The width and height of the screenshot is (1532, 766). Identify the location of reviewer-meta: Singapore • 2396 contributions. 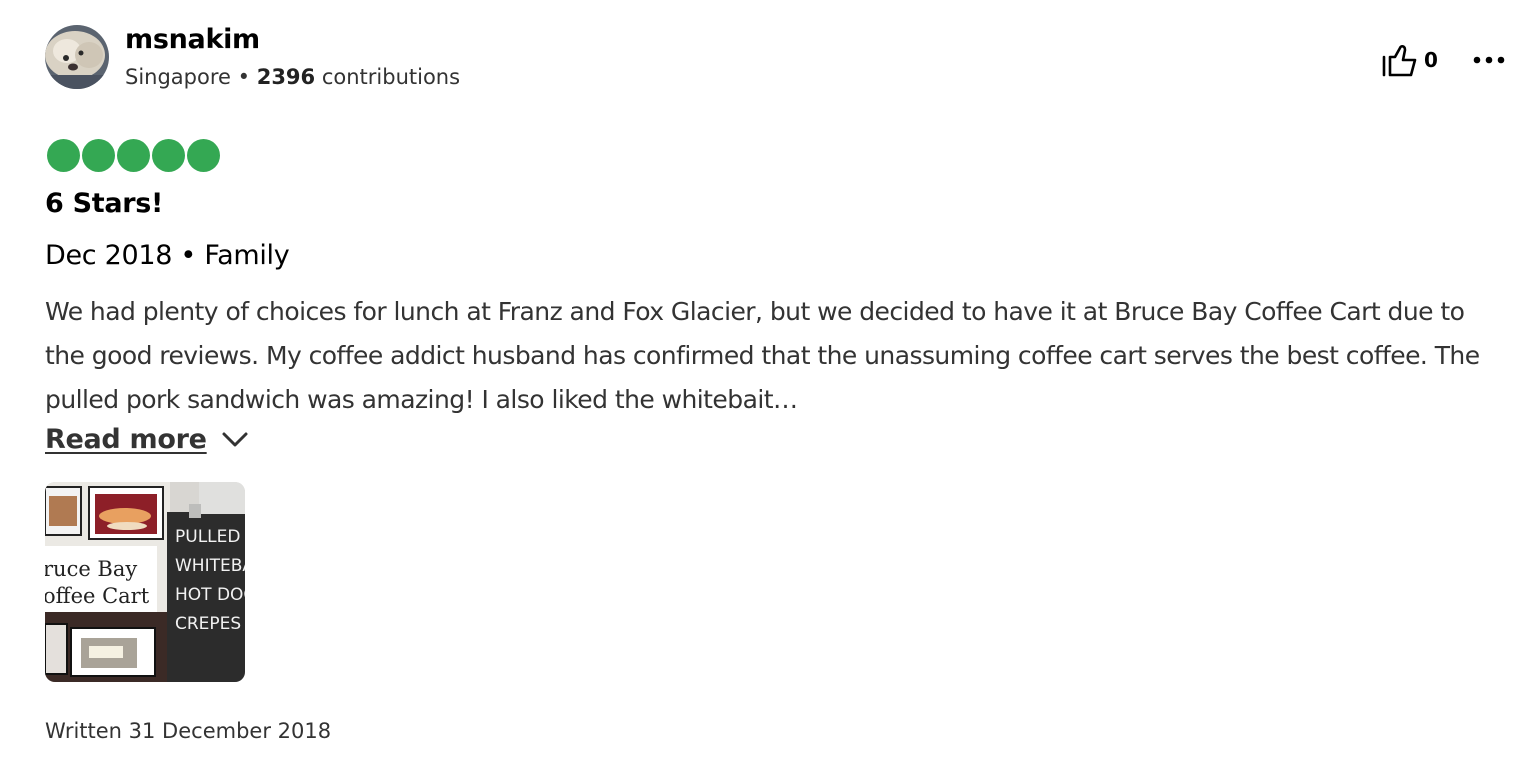
(292, 77).